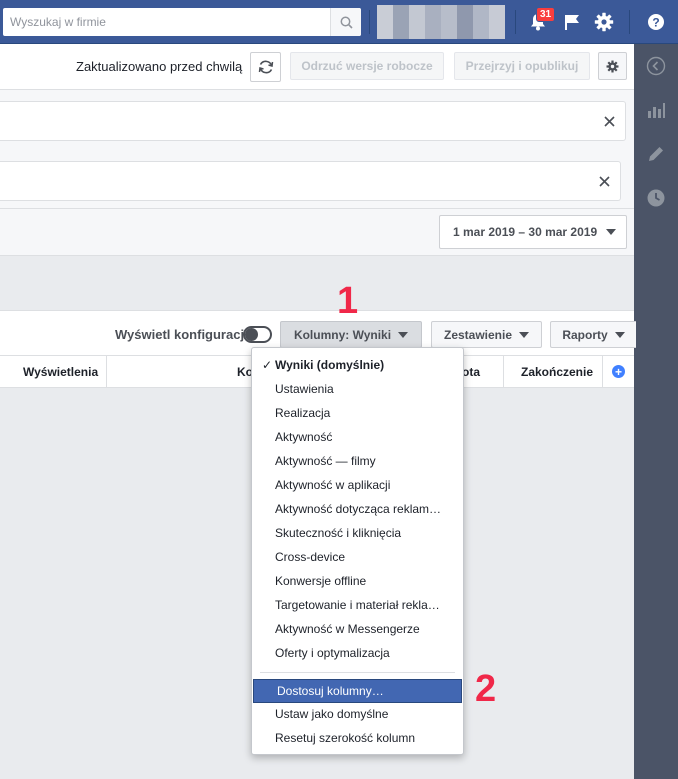  I want to click on flag-icon, so click(572, 22).